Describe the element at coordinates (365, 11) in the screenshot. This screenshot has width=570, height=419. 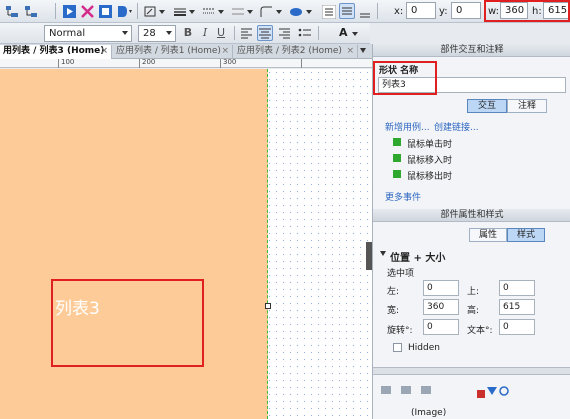
I see `text-align-bottom-icon` at that location.